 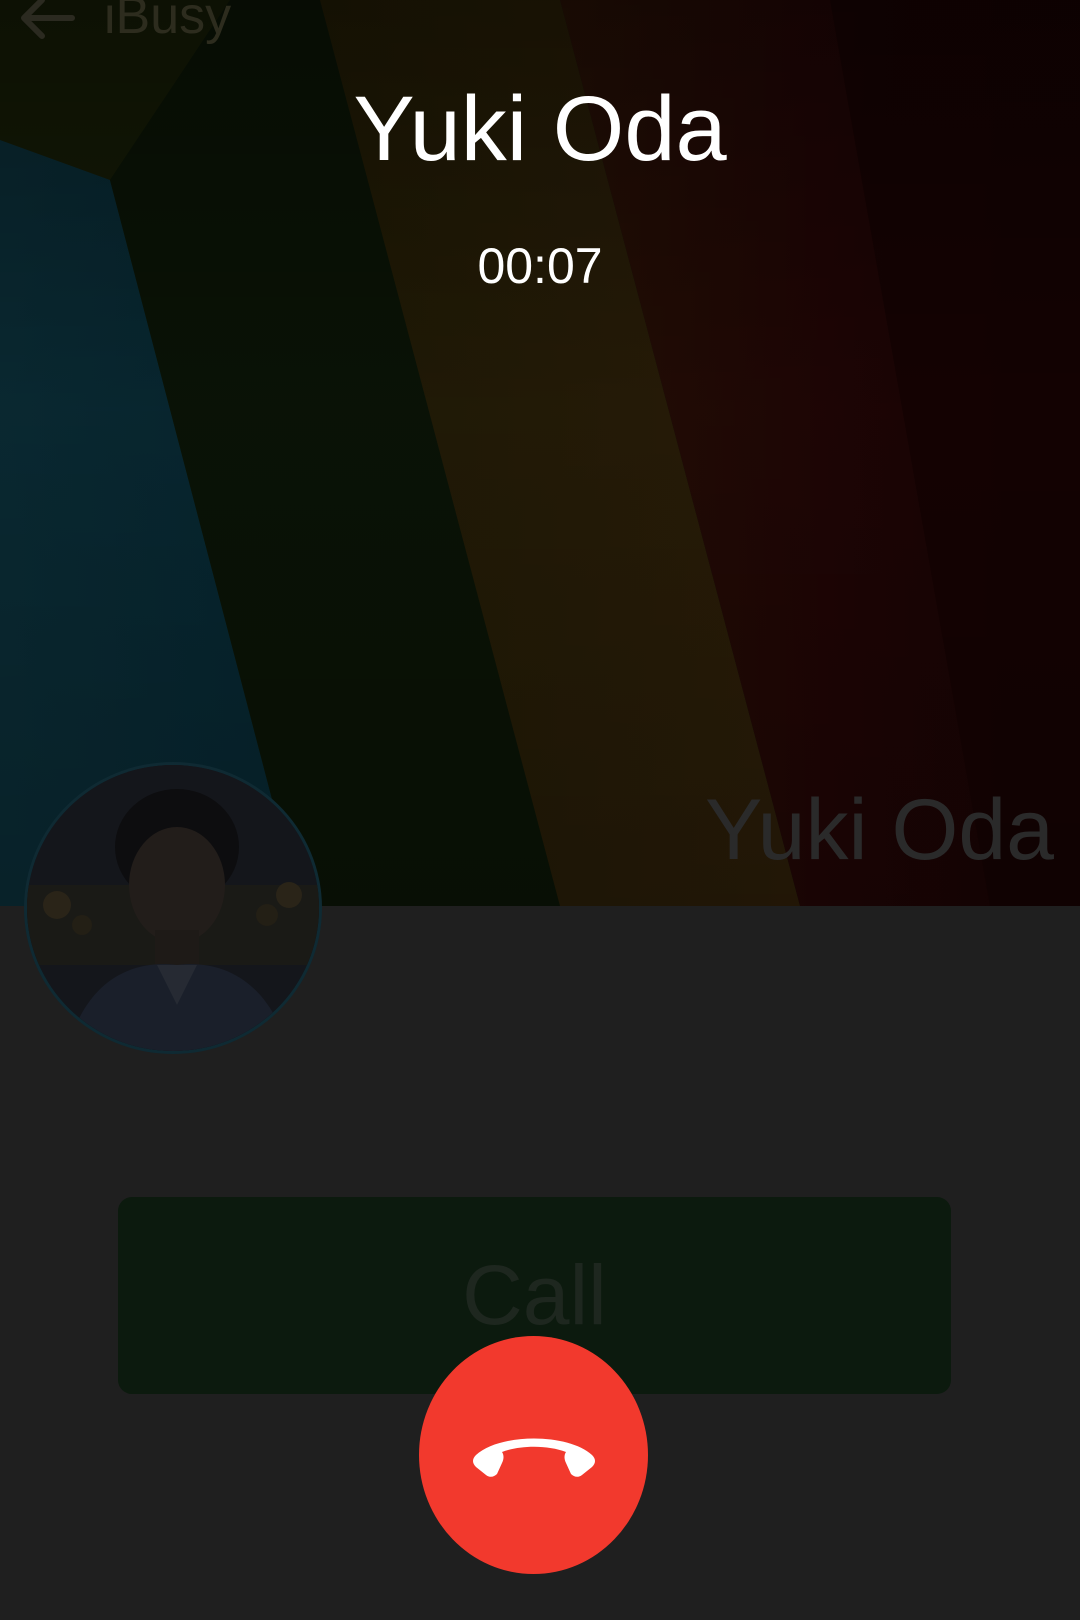 What do you see at coordinates (540, 129) in the screenshot?
I see `caller-name: Yuki Oda` at bounding box center [540, 129].